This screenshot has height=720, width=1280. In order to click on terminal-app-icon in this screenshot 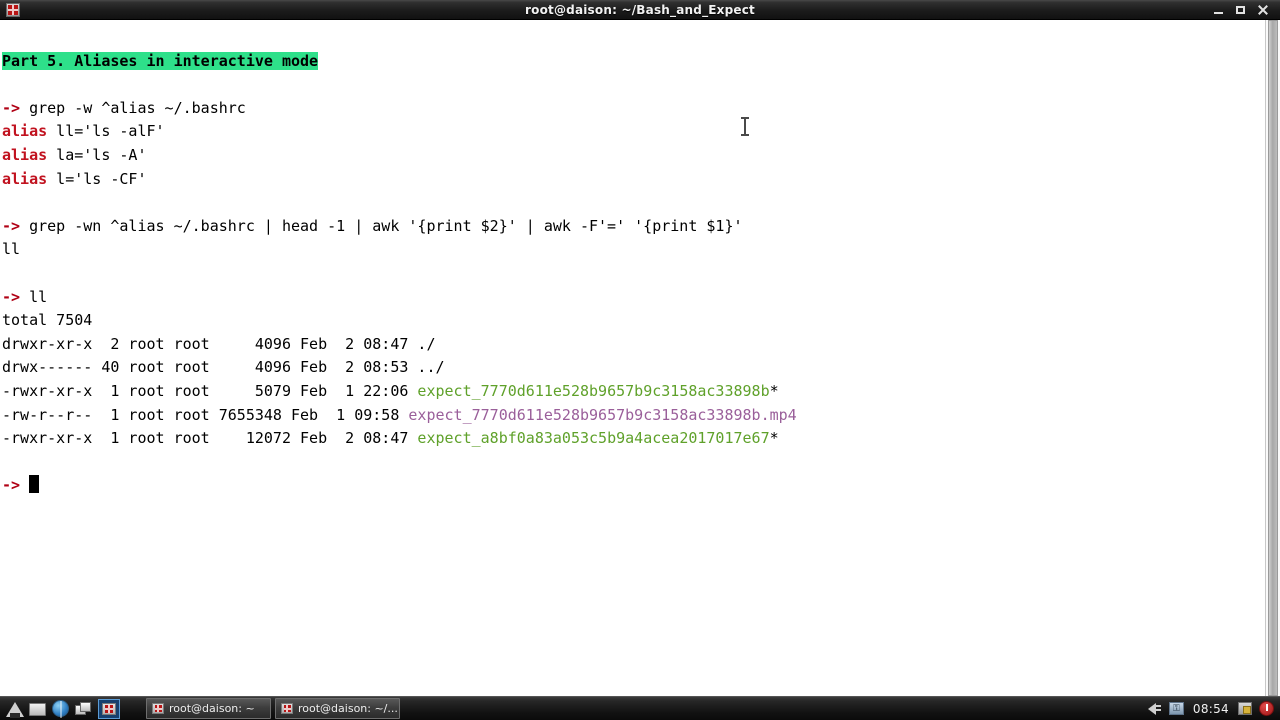, I will do `click(13, 9)`.